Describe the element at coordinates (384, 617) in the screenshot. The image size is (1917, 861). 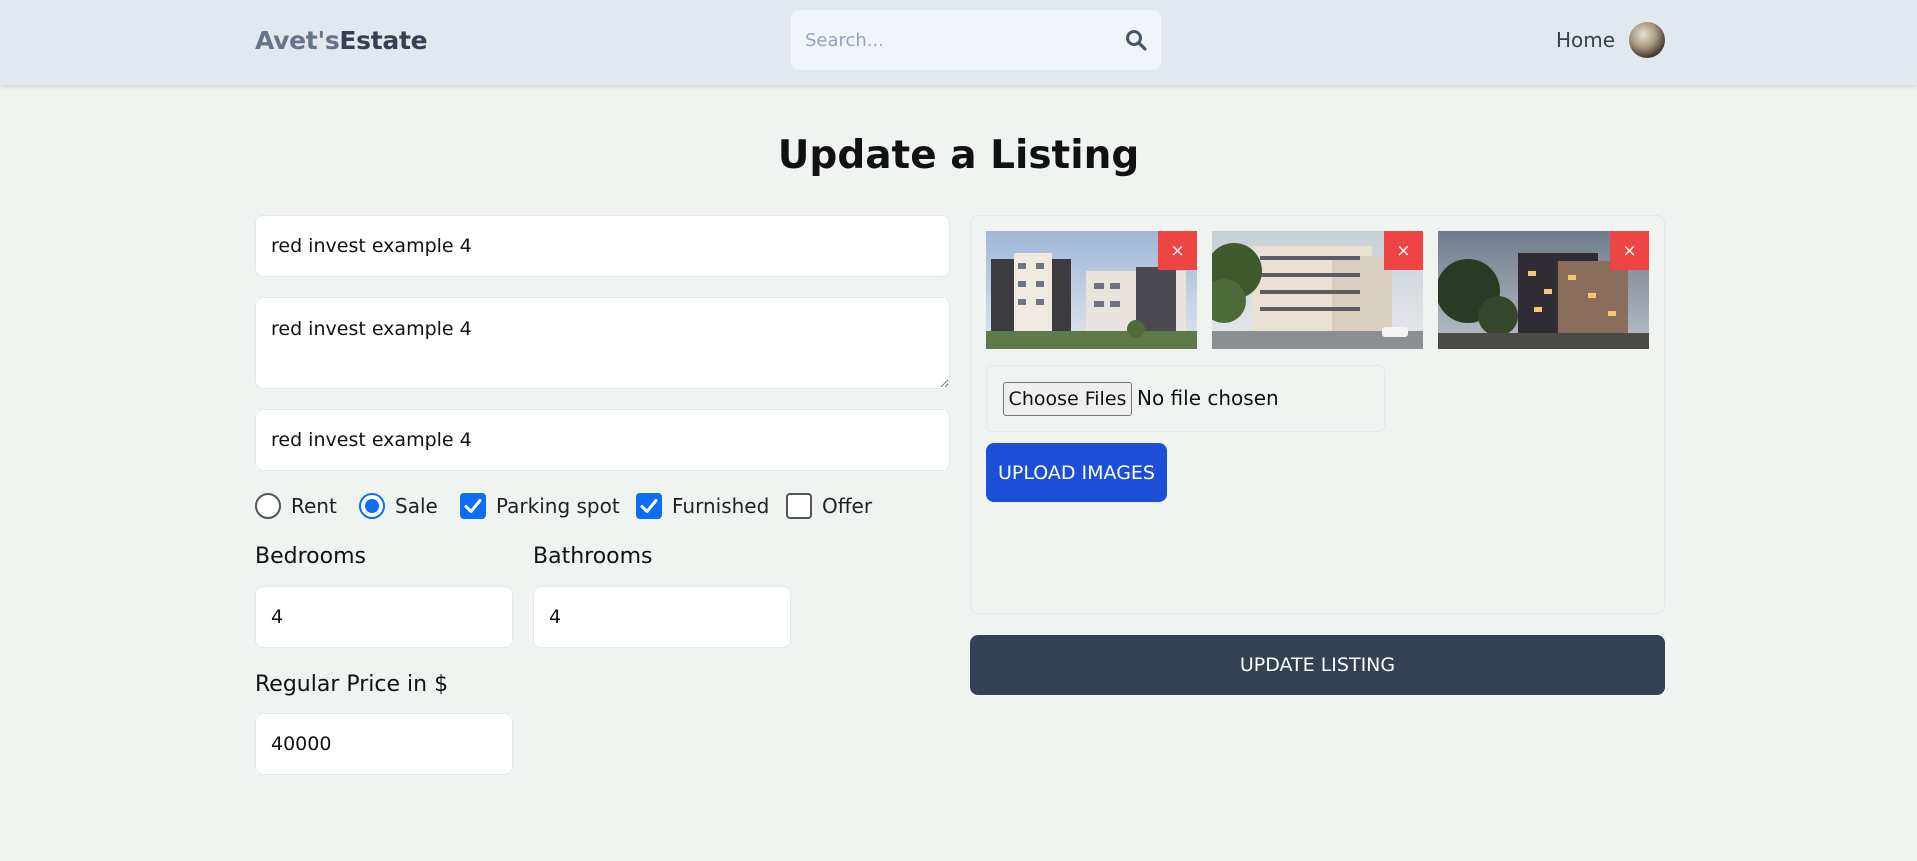
I see `bedrooms-input` at that location.